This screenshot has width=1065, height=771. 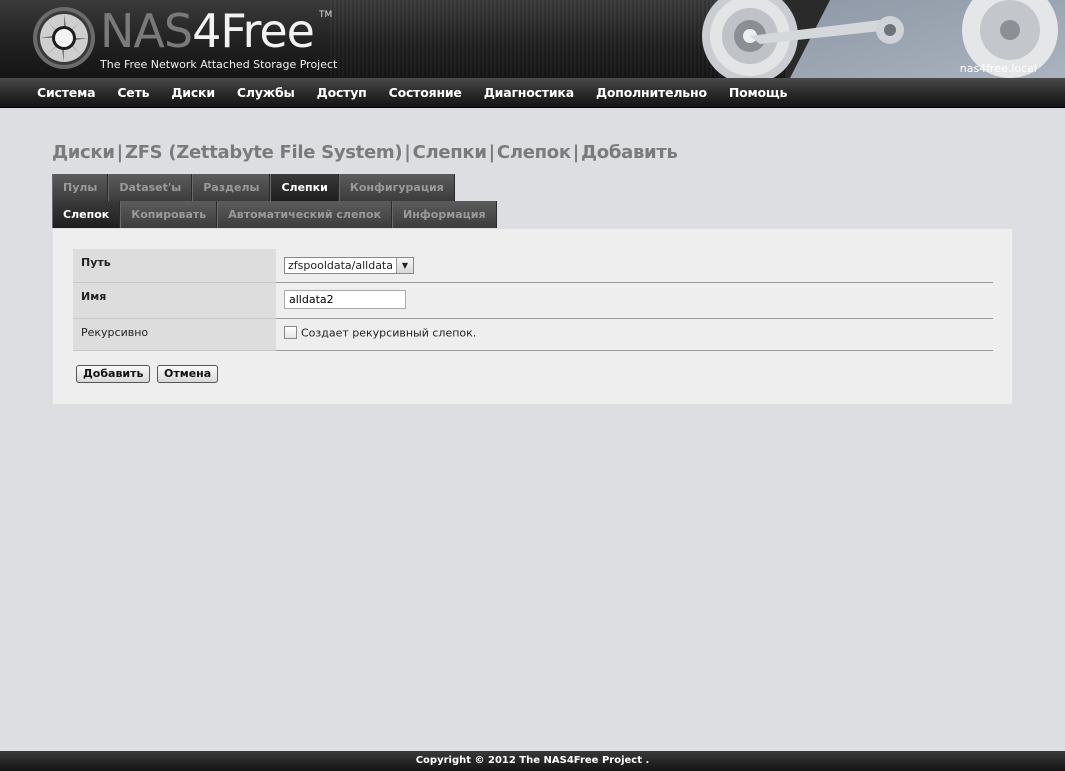 What do you see at coordinates (634, 266) in the screenshot?
I see `path-cell: zfspooldata/alldata ▼` at bounding box center [634, 266].